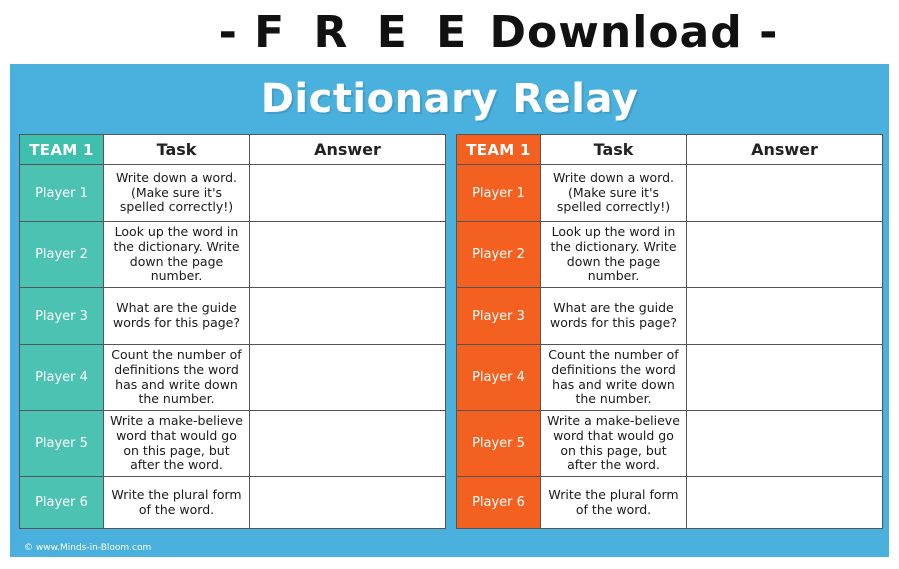  I want to click on banner-free-word: F R E E, so click(364, 32).